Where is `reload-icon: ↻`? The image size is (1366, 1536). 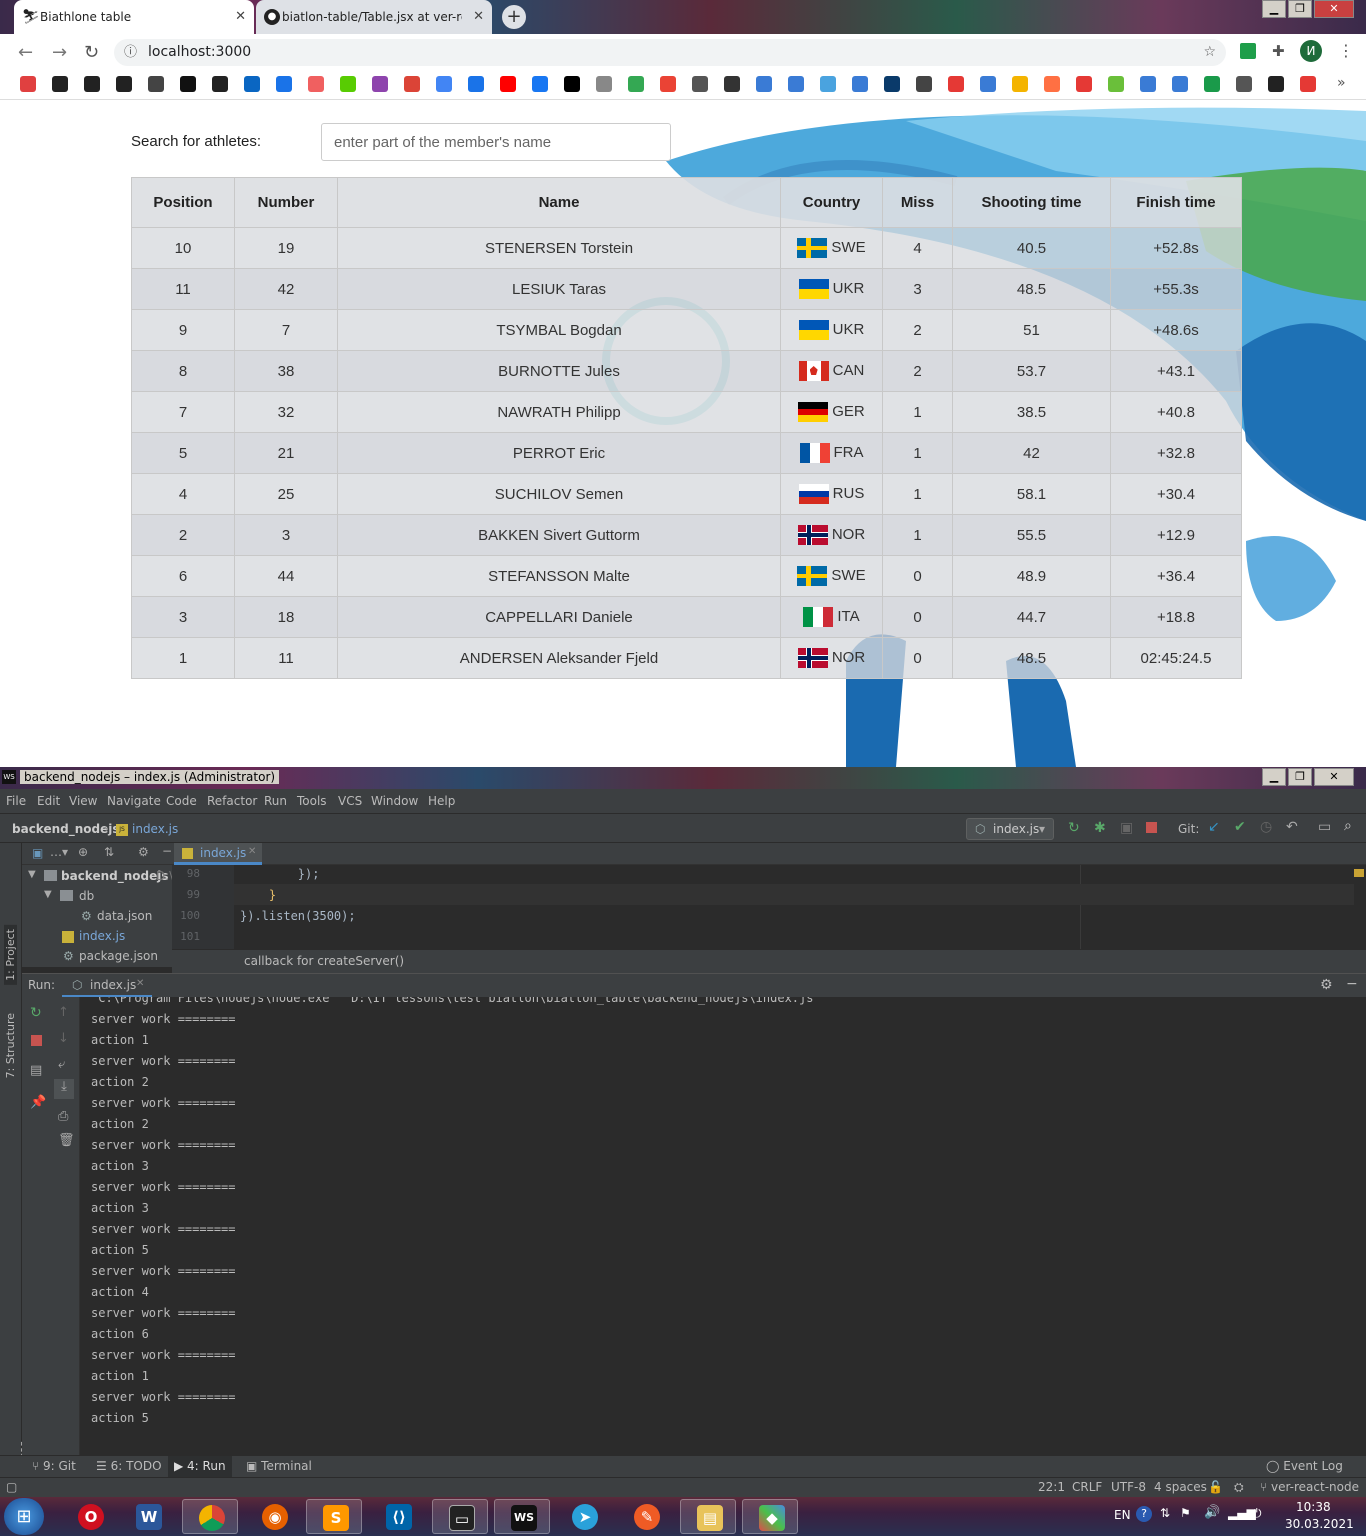 reload-icon: ↻ is located at coordinates (91, 52).